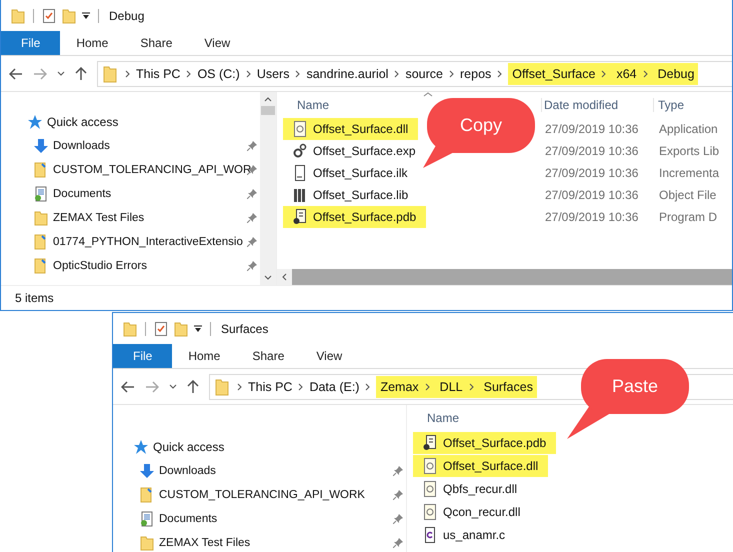 The image size is (733, 552). Describe the element at coordinates (687, 195) in the screenshot. I see `type-cell: Object File` at that location.